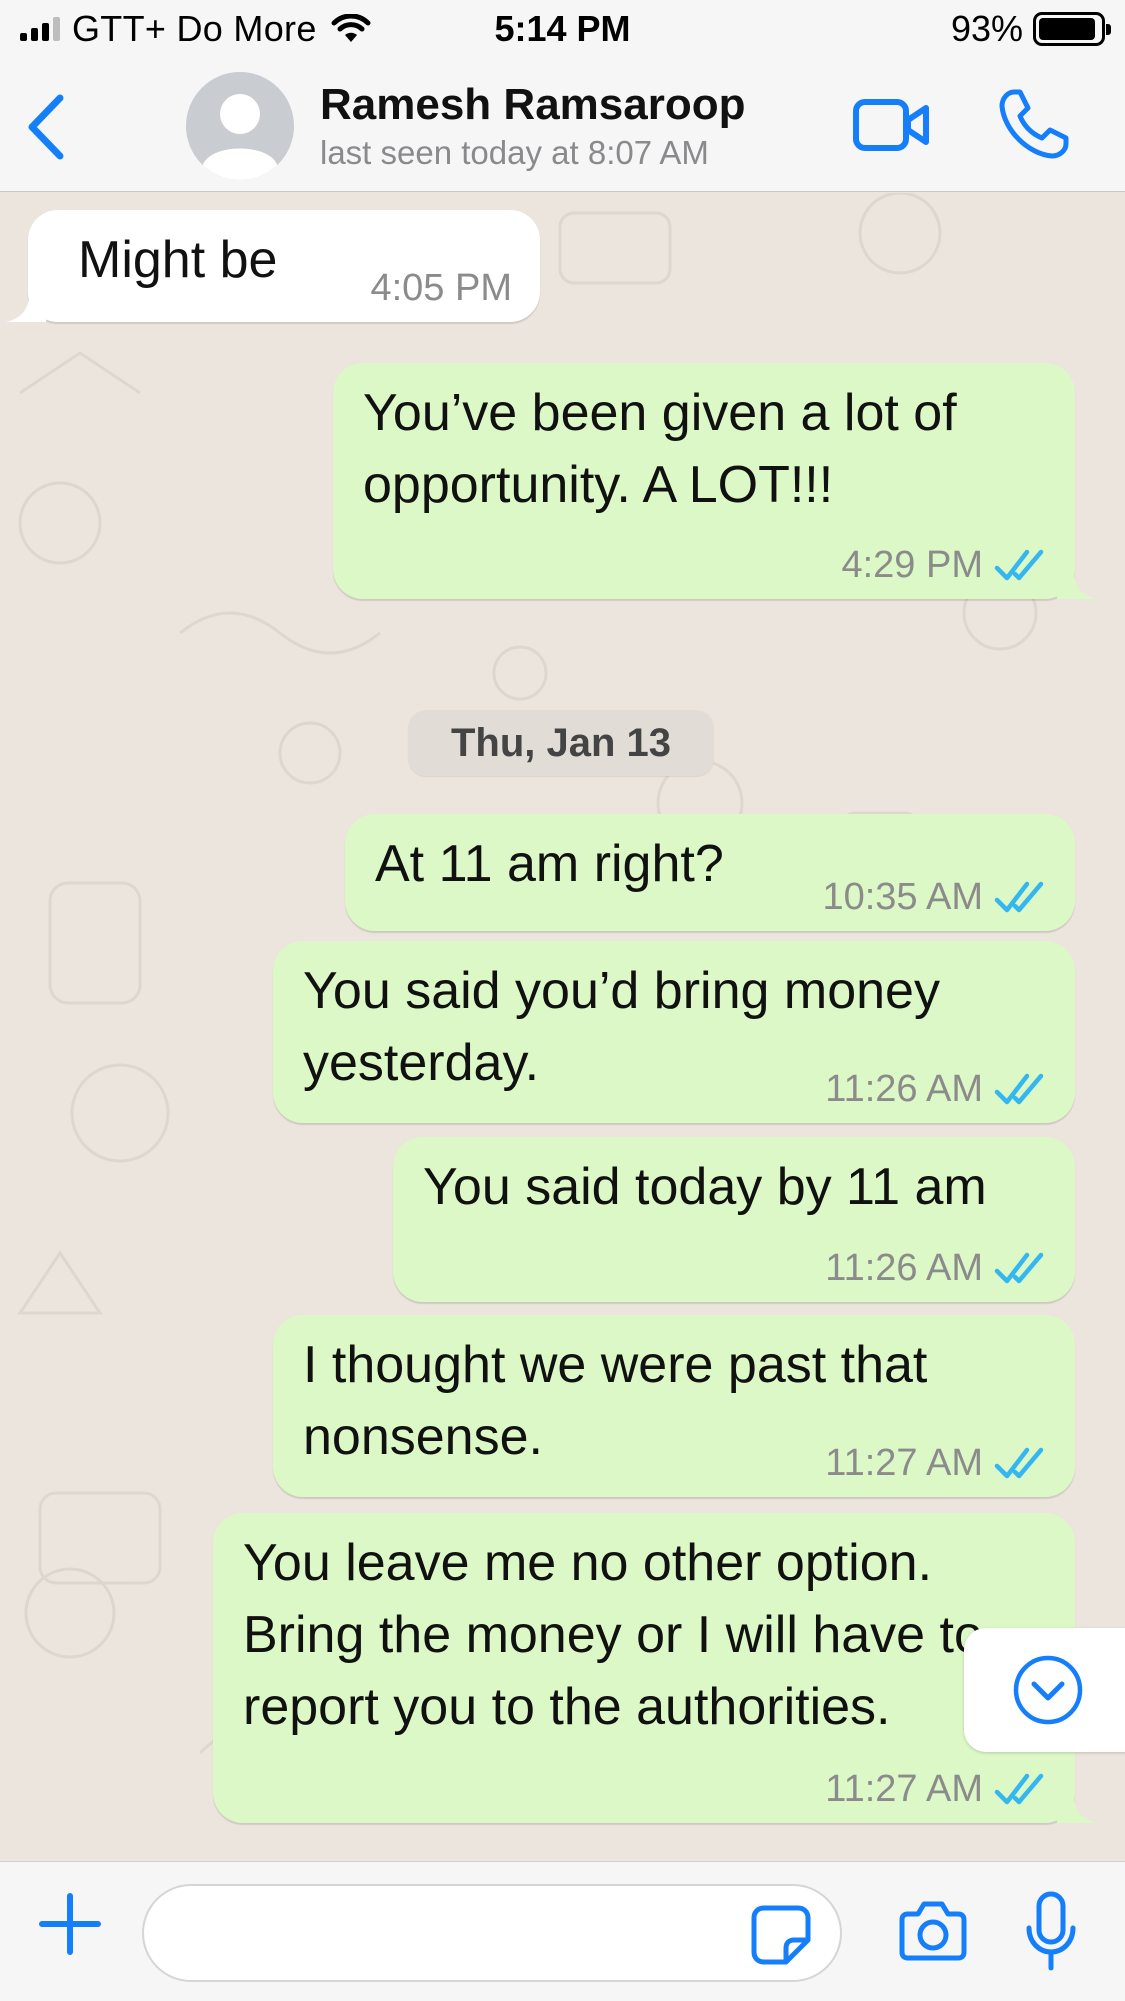 The width and height of the screenshot is (1125, 2001). What do you see at coordinates (734, 1219) in the screenshot?
I see `message-bubble-outgoing: You said today by 11 am 11:26 AM` at bounding box center [734, 1219].